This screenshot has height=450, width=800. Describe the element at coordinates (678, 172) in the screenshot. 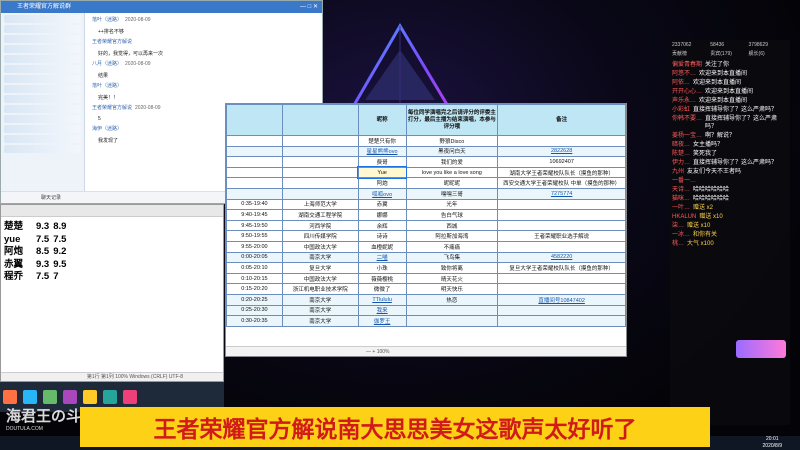

I see `danmaku-user: 九州` at that location.